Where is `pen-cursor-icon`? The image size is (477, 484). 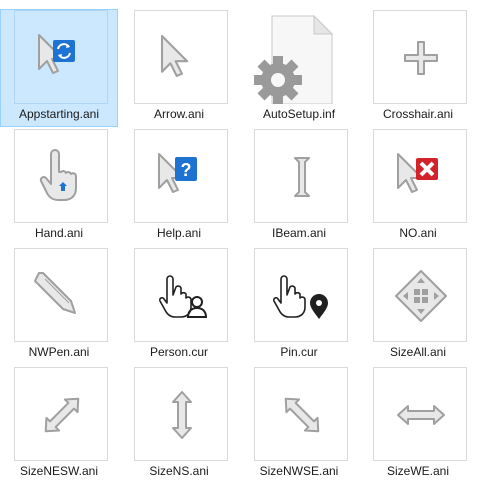 pen-cursor-icon is located at coordinates (55, 293).